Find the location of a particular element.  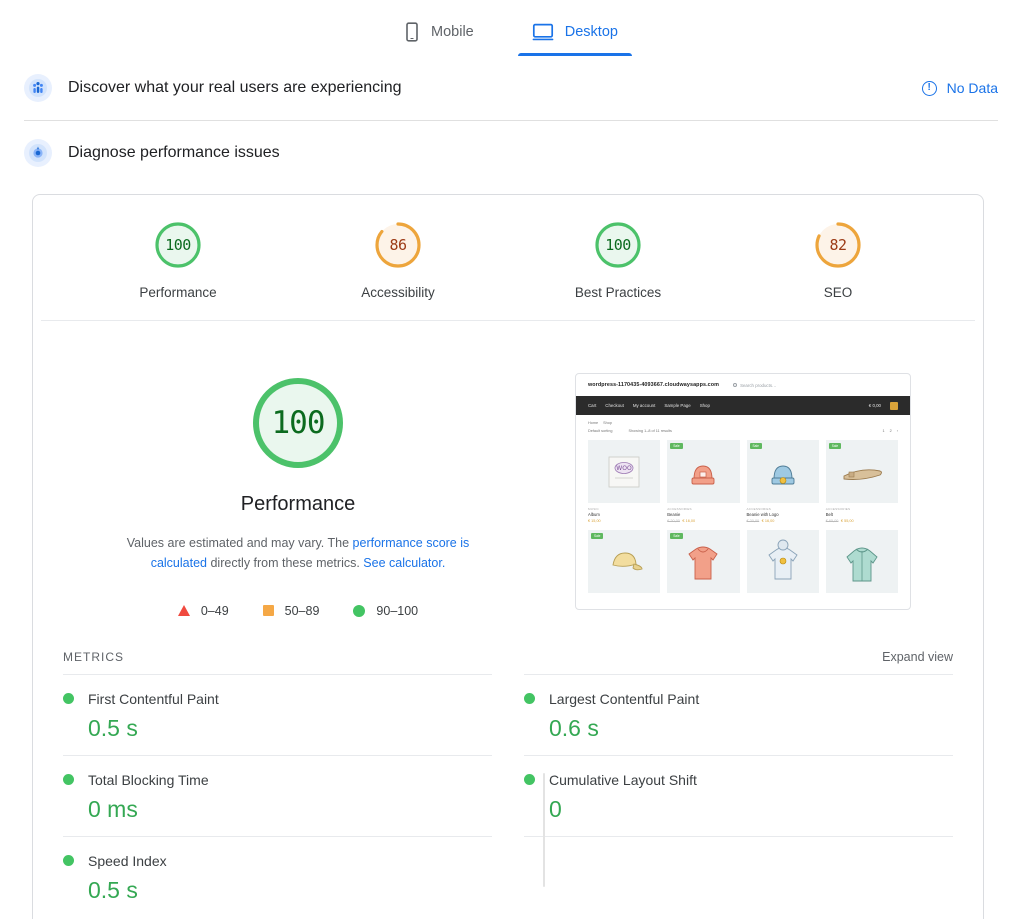

metric-header: Largest Contentful Paint is located at coordinates (738, 699).